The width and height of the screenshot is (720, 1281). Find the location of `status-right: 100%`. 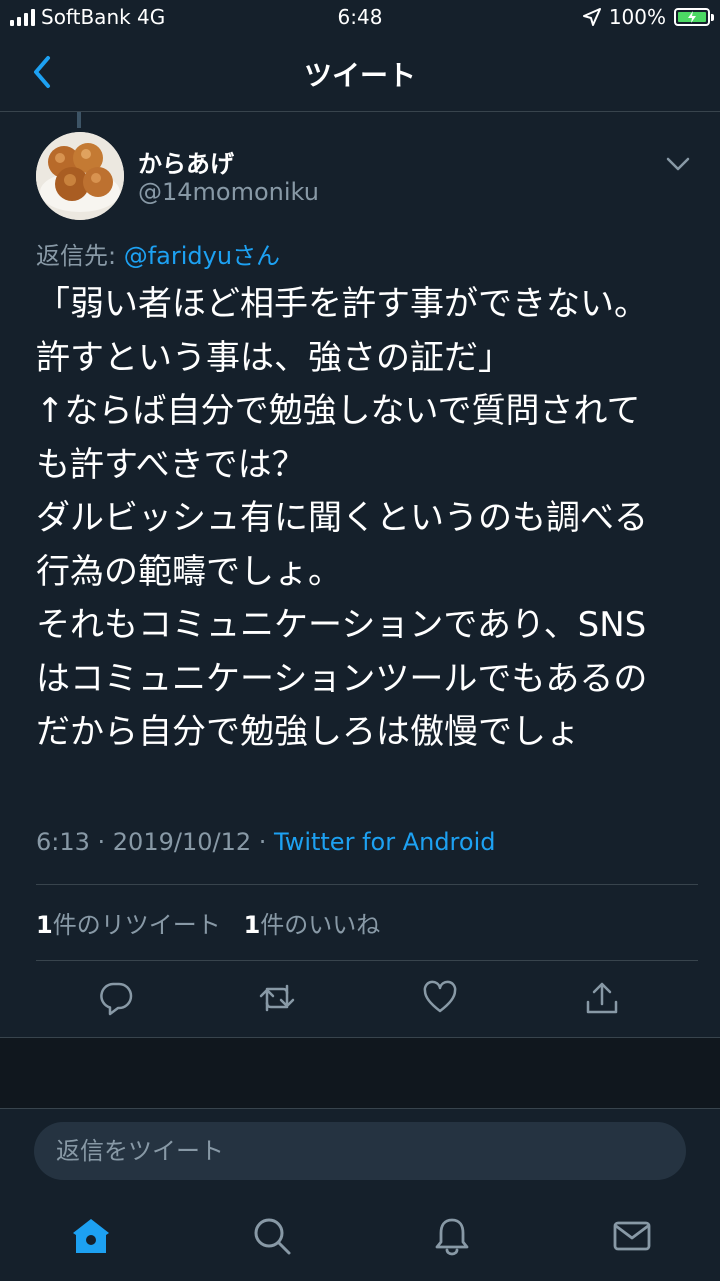

status-right: 100% is located at coordinates (648, 17).